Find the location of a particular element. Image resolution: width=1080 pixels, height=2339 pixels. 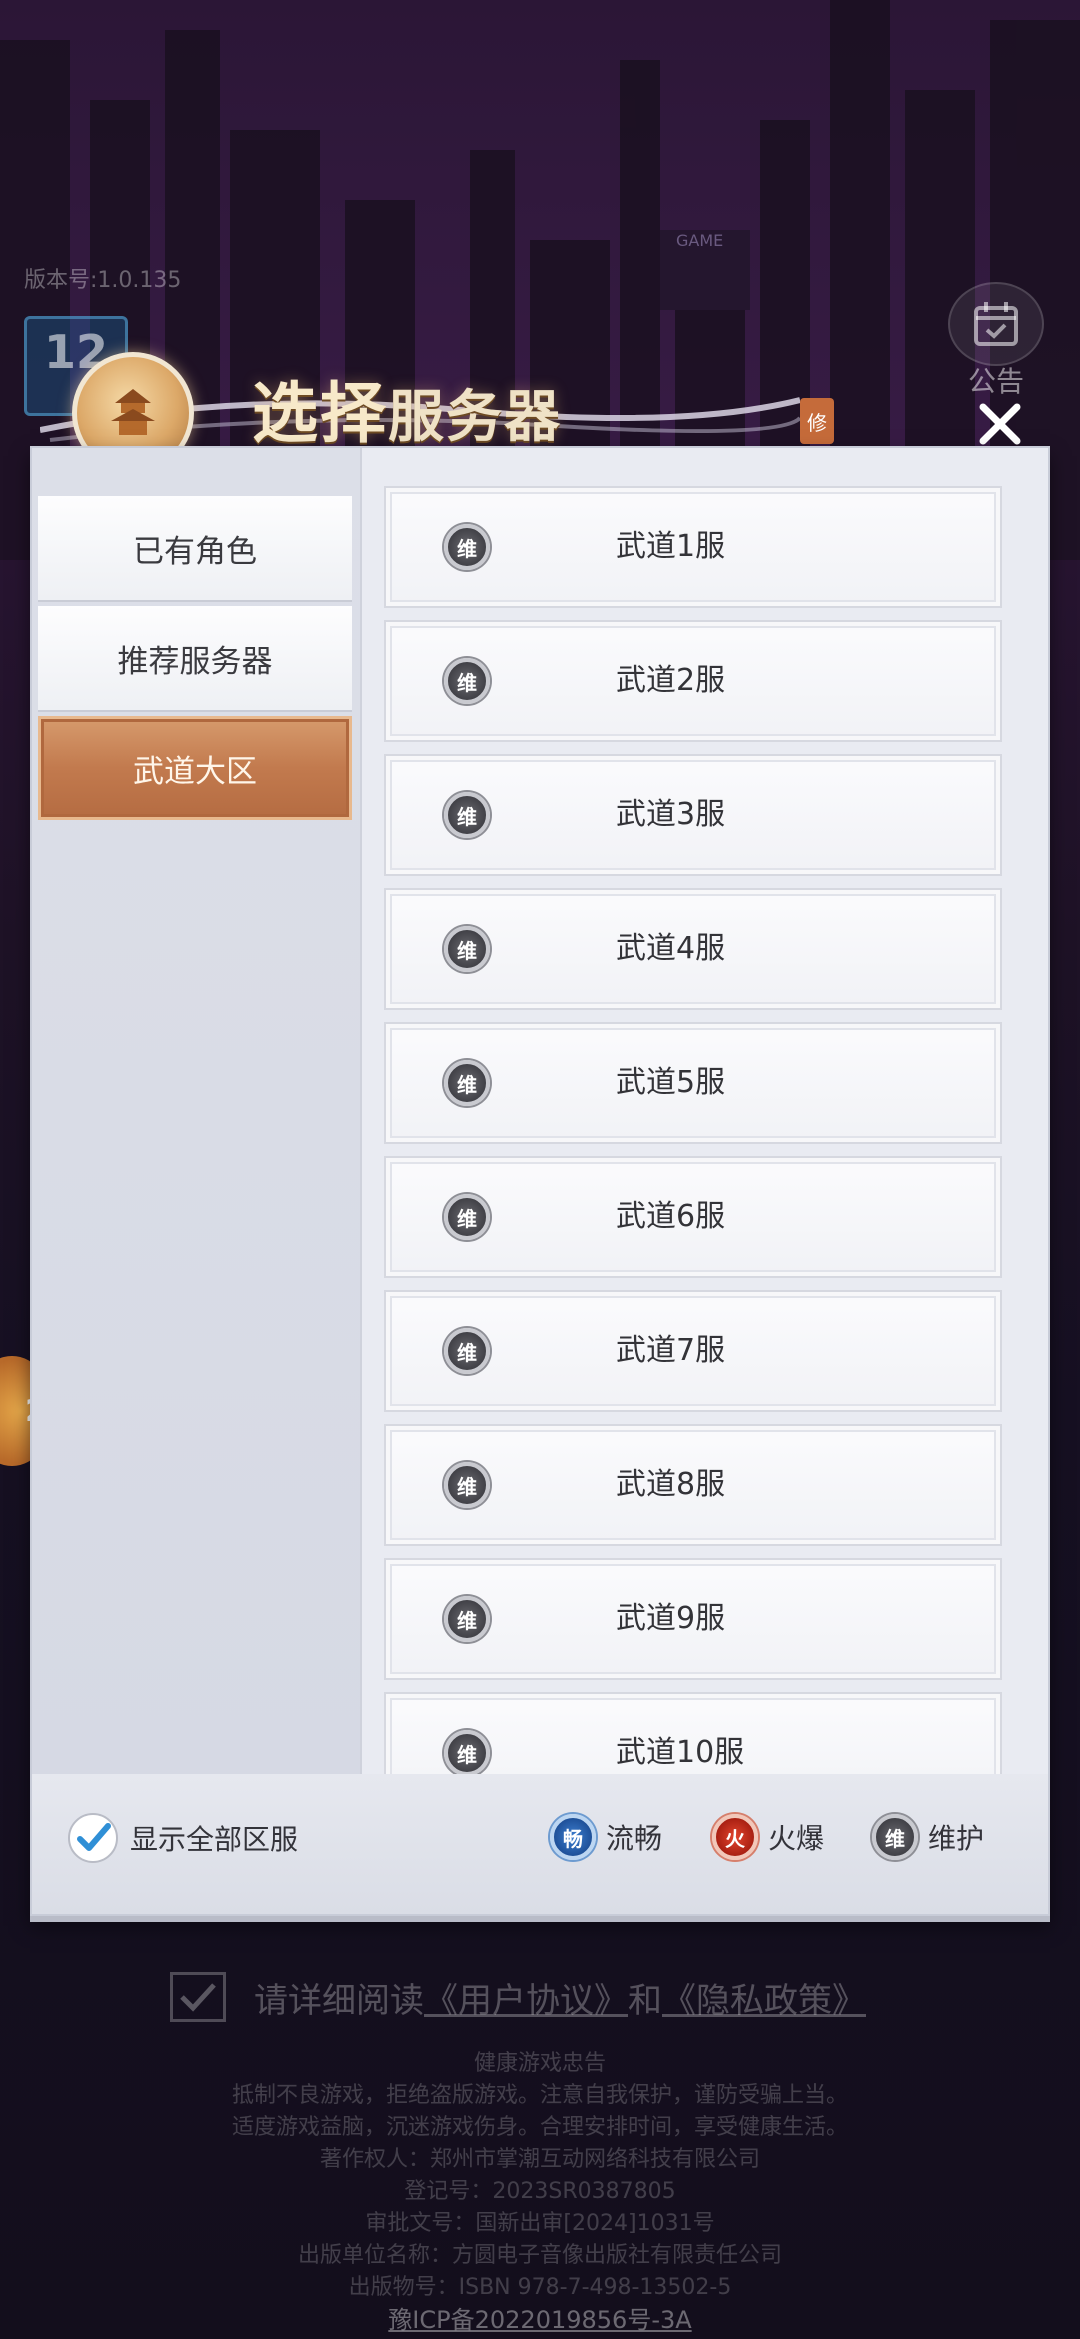

user-agreement-link: 《用户协议》 is located at coordinates (526, 1997).